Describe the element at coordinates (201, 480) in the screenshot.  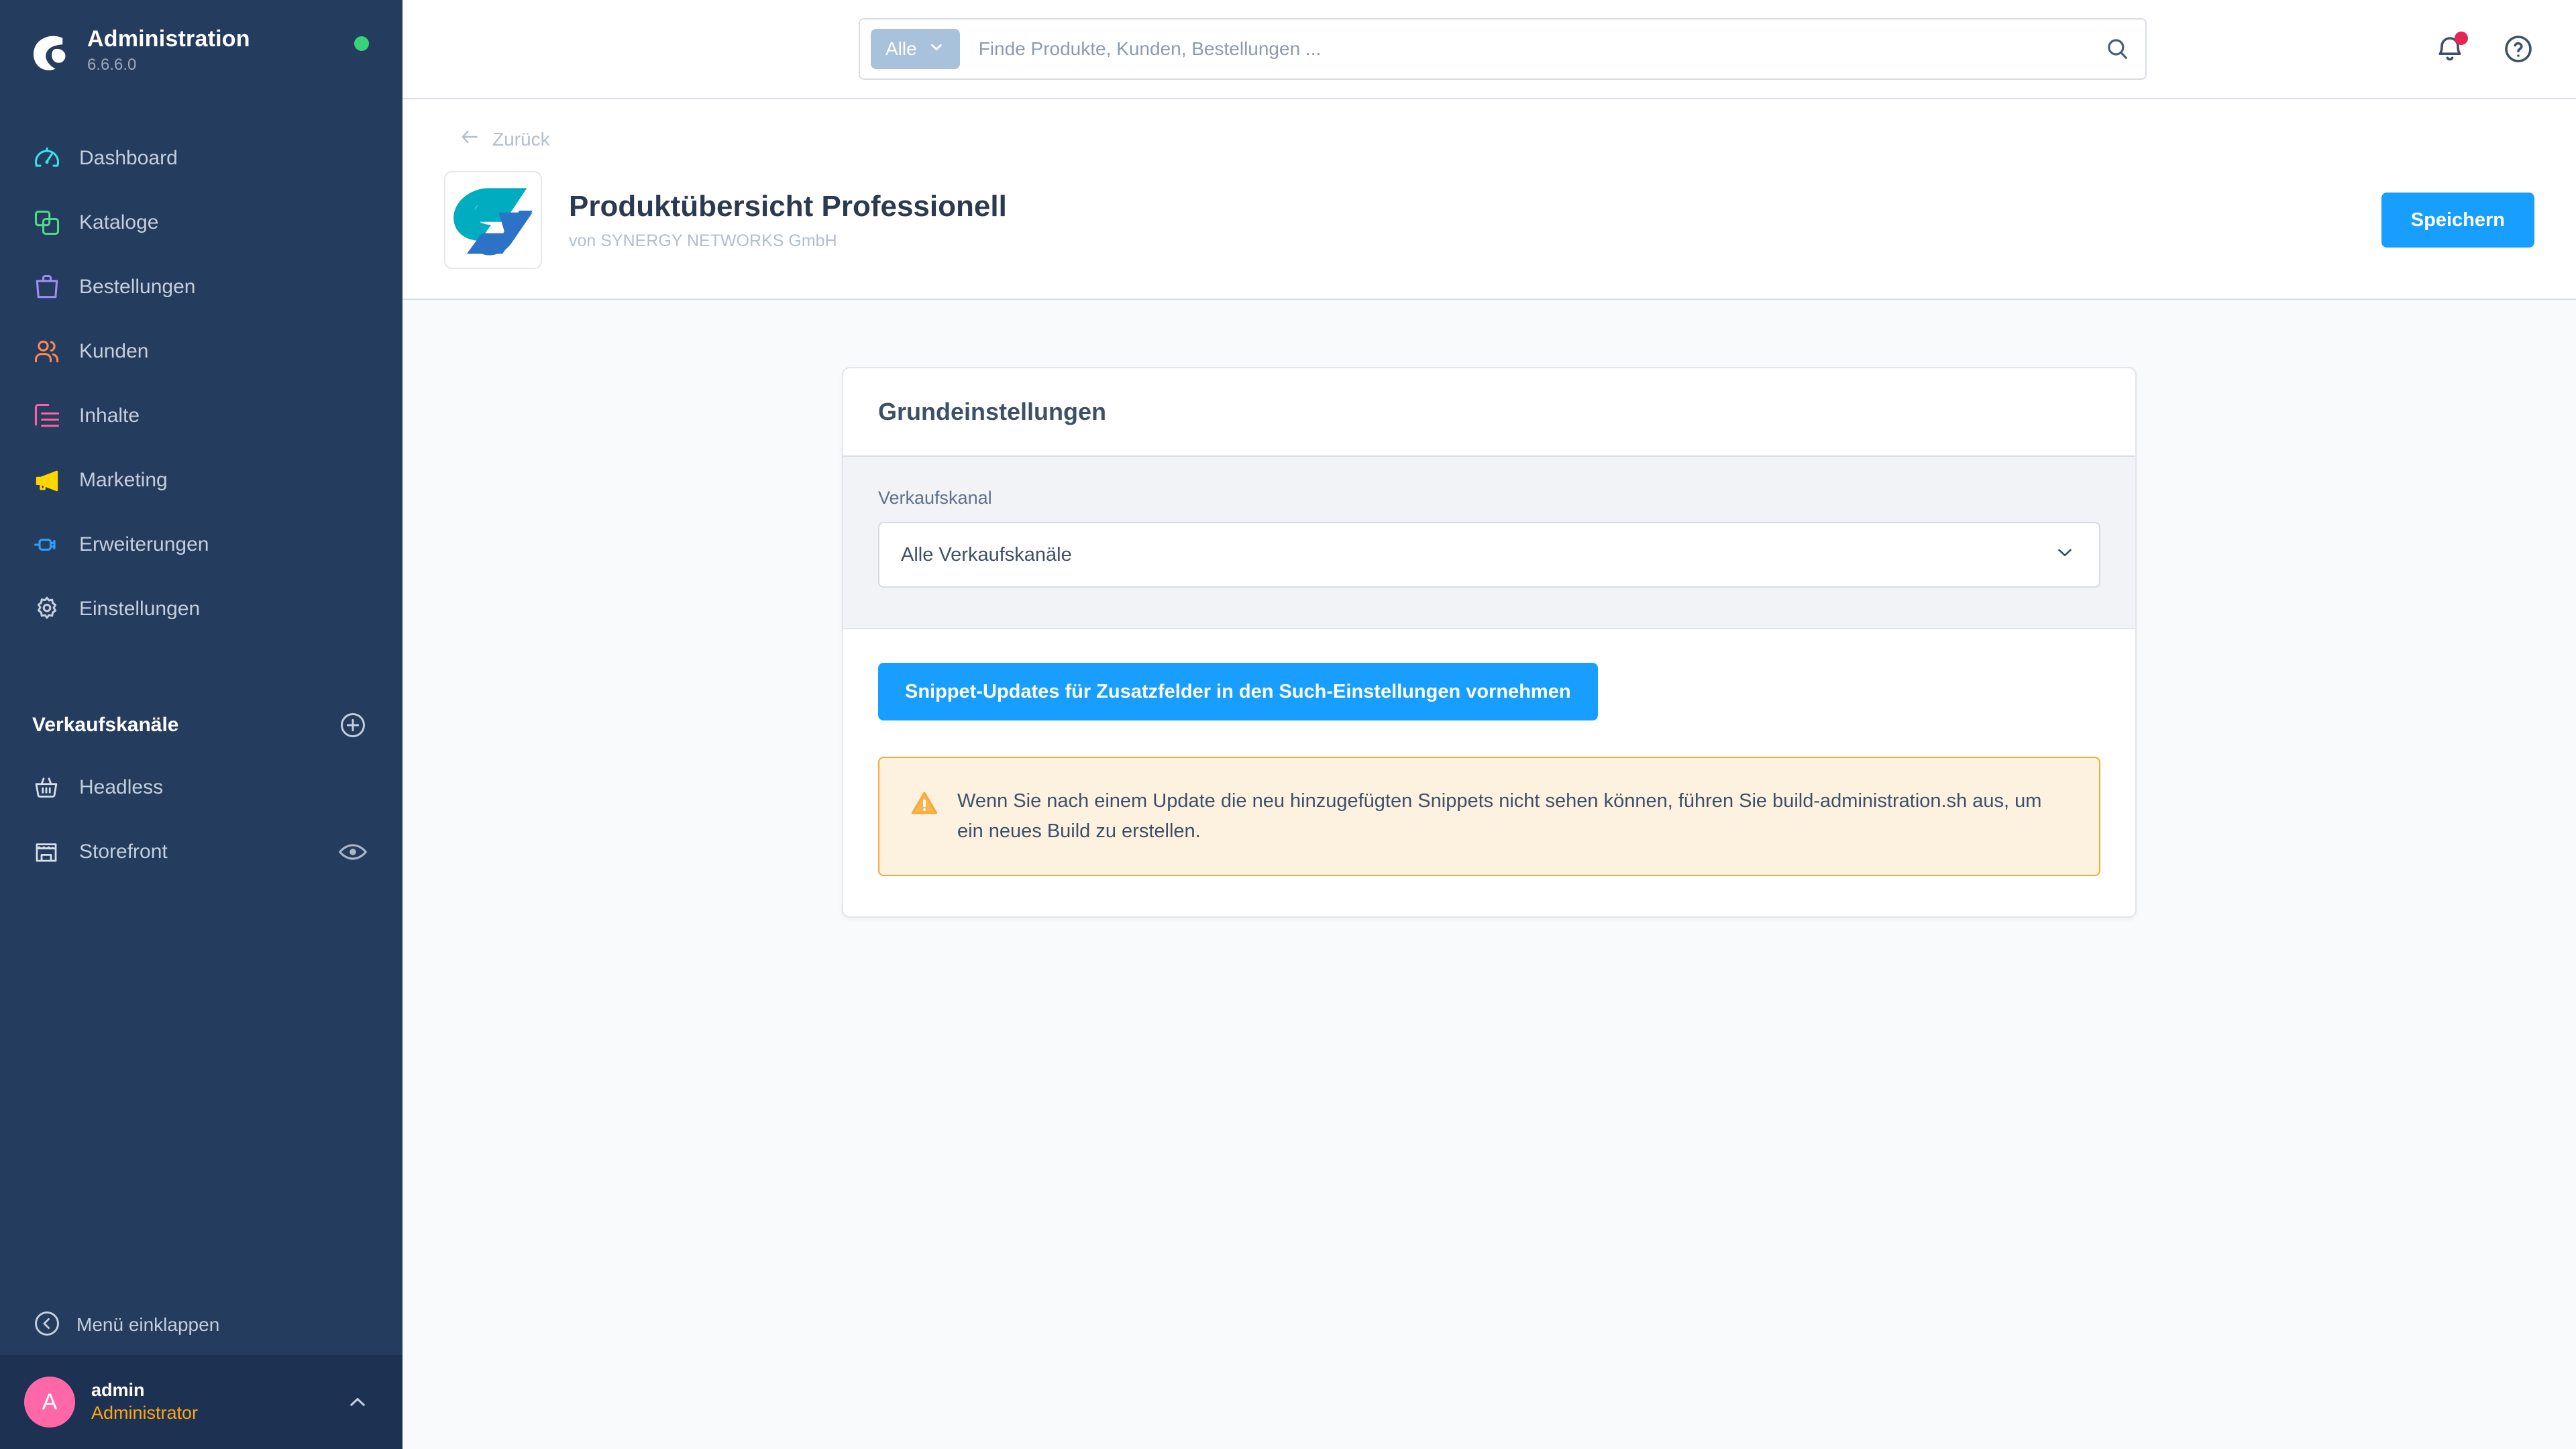
I see `sidebar-item-marketing: Marketing` at that location.